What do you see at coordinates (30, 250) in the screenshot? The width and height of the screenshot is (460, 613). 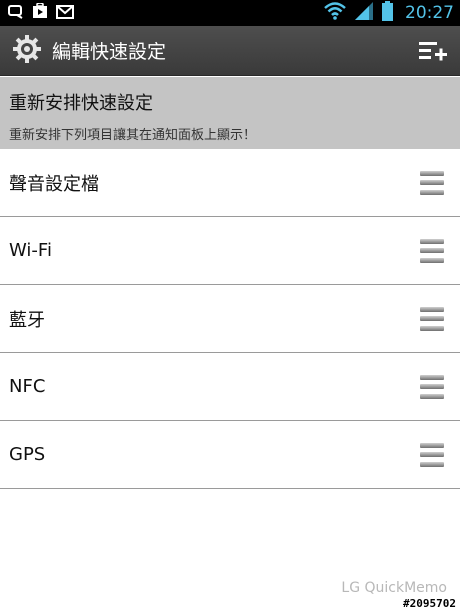 I see `list-item-label: Wi-Fi` at bounding box center [30, 250].